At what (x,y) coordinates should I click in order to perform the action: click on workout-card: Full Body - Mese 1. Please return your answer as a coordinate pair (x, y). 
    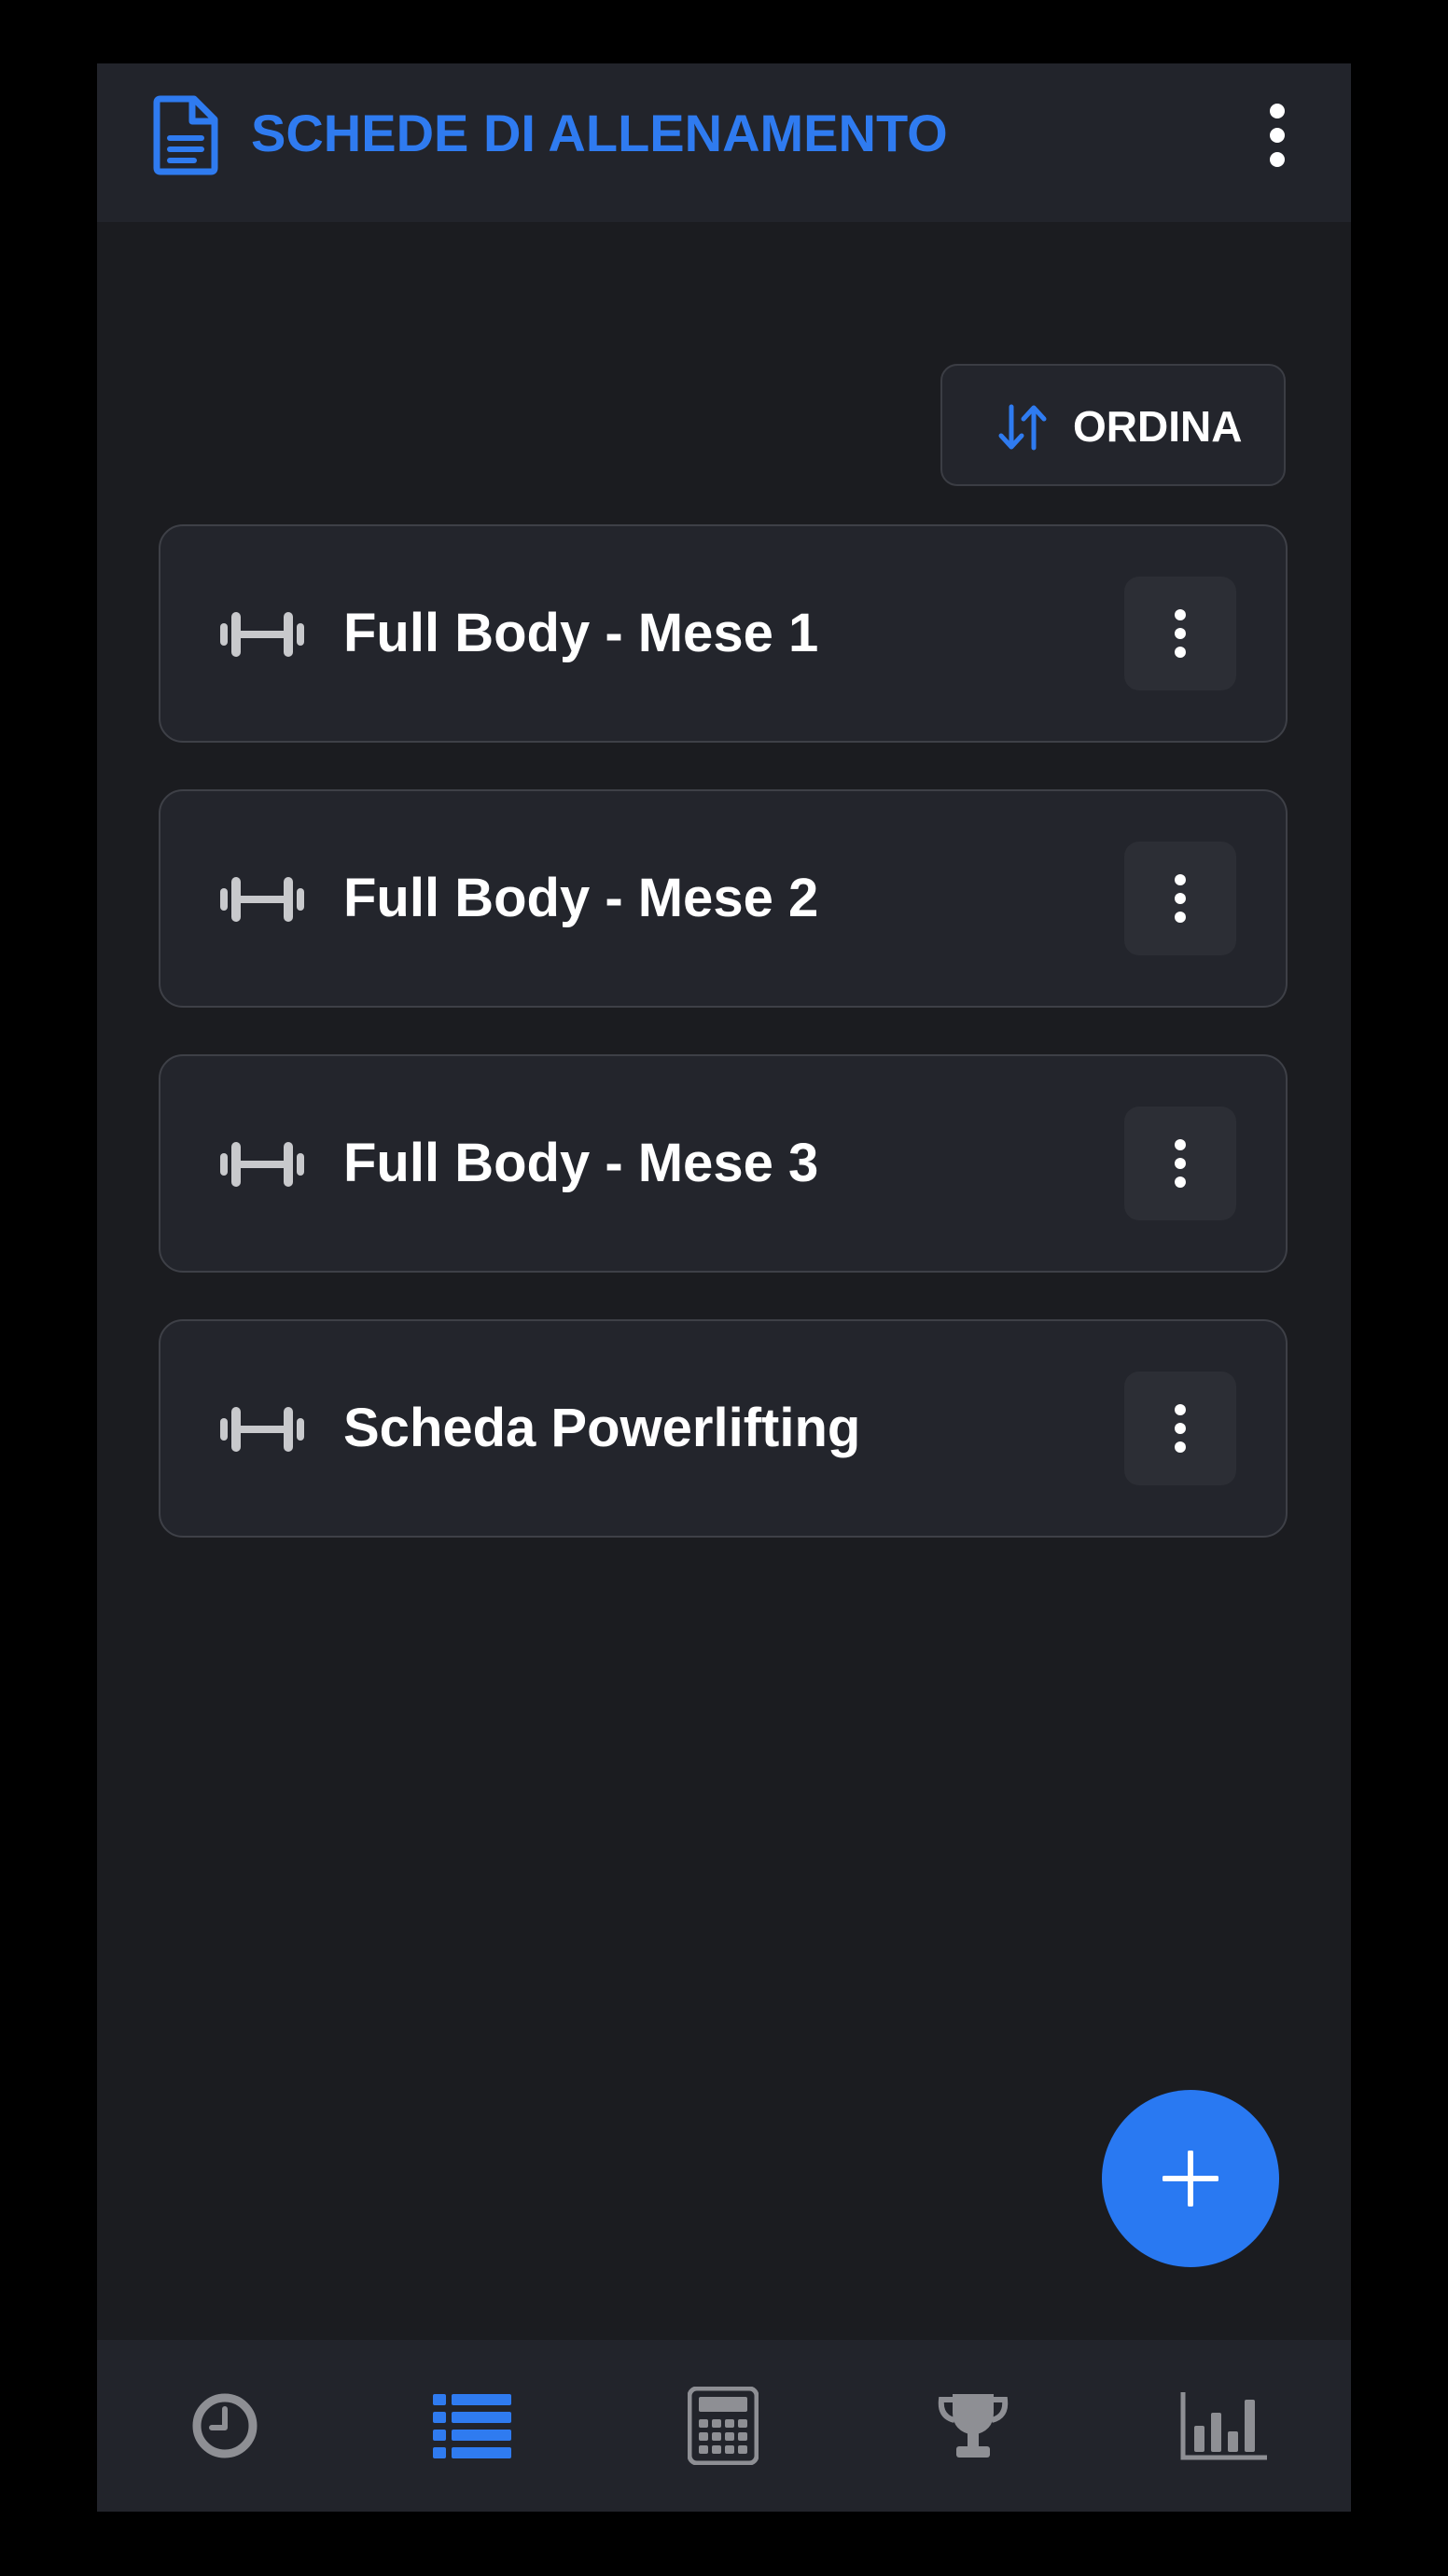
    Looking at the image, I should click on (723, 633).